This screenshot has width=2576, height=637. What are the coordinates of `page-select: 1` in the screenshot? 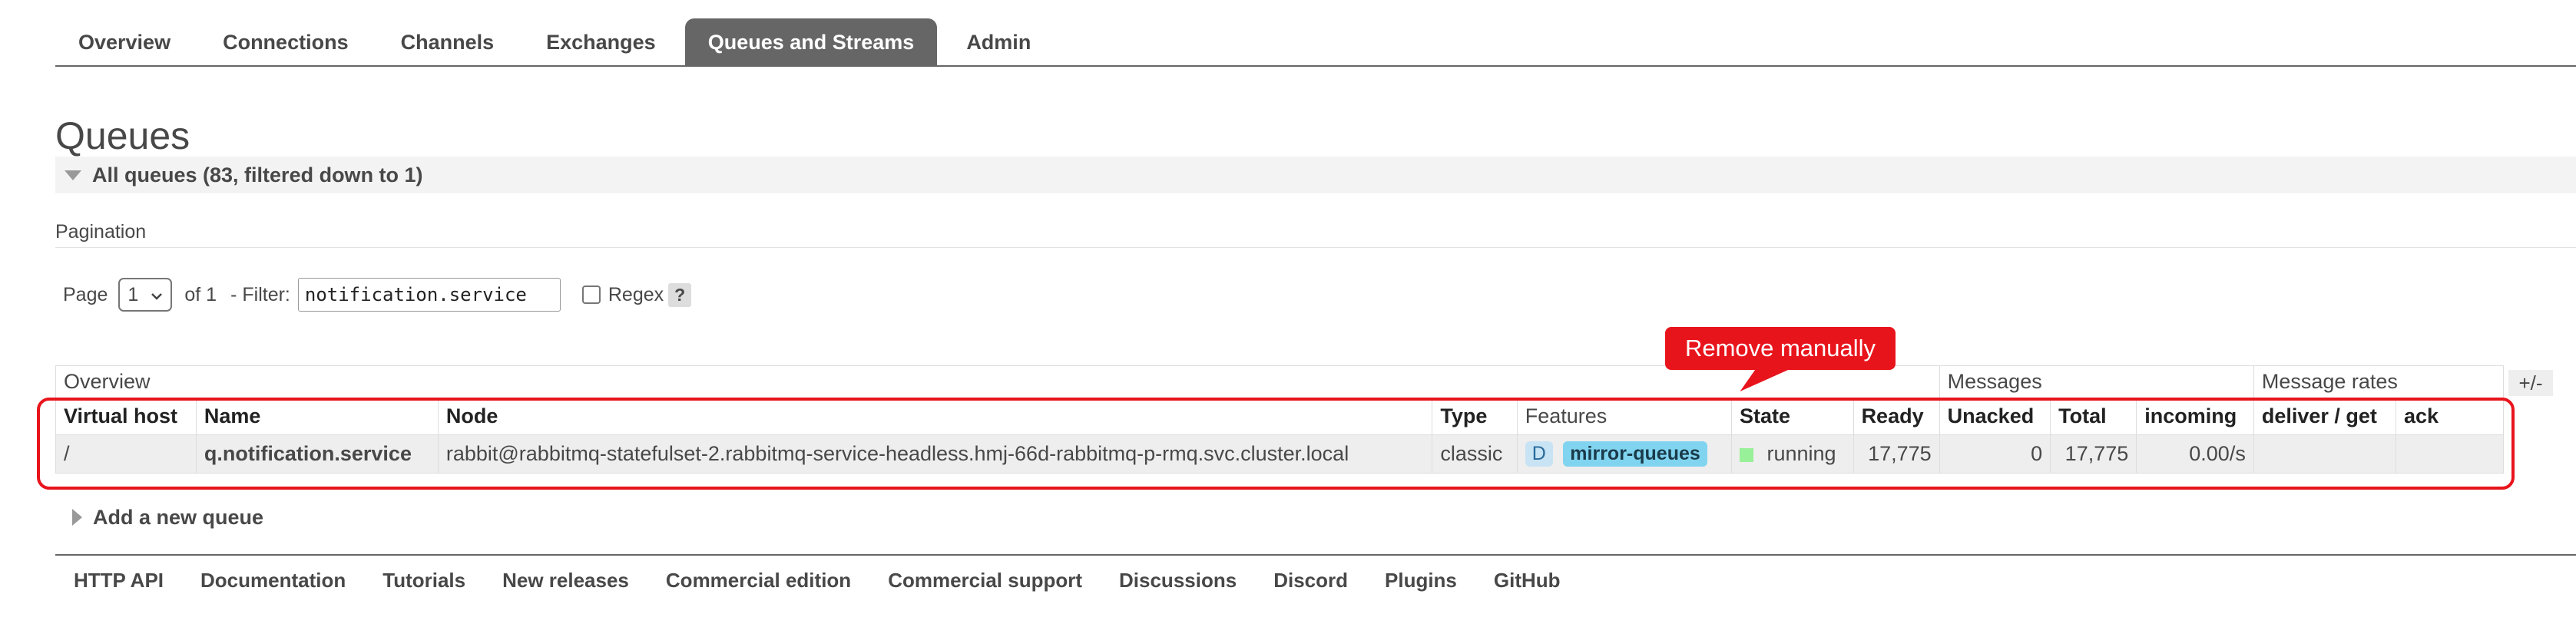 It's located at (145, 295).